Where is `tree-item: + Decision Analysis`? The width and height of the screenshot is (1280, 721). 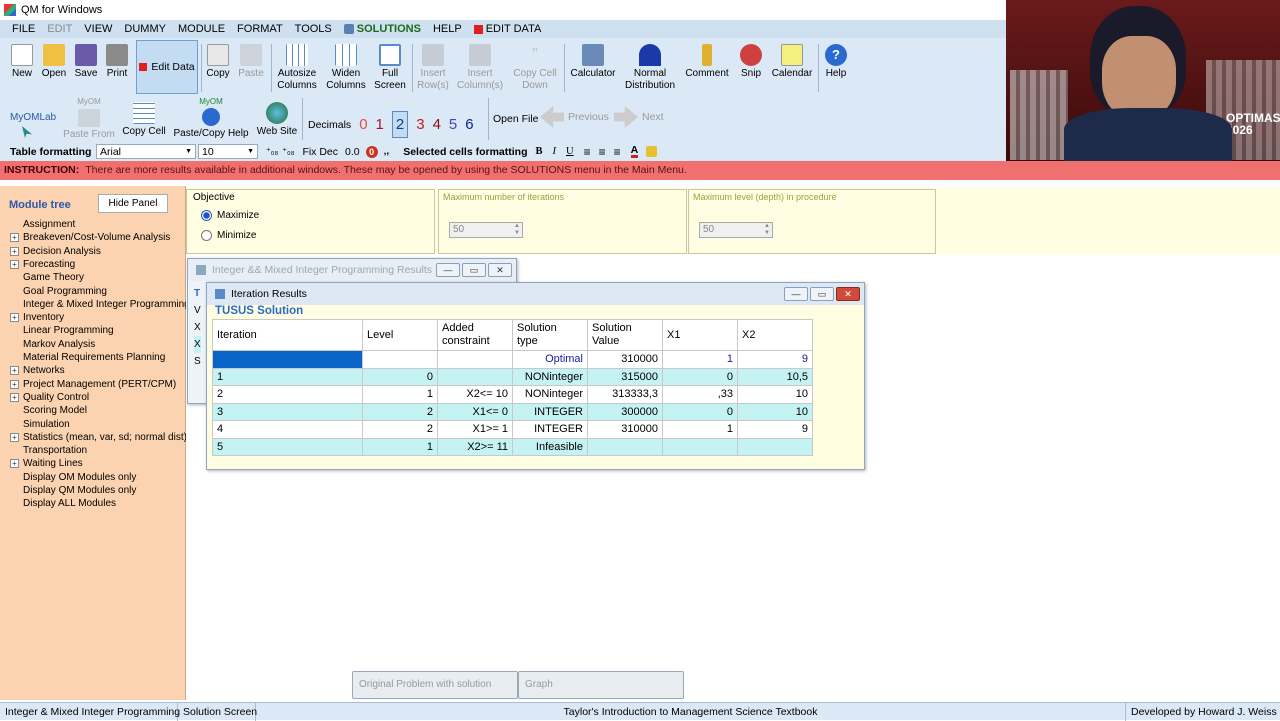
tree-item: + Decision Analysis is located at coordinates (55, 251).